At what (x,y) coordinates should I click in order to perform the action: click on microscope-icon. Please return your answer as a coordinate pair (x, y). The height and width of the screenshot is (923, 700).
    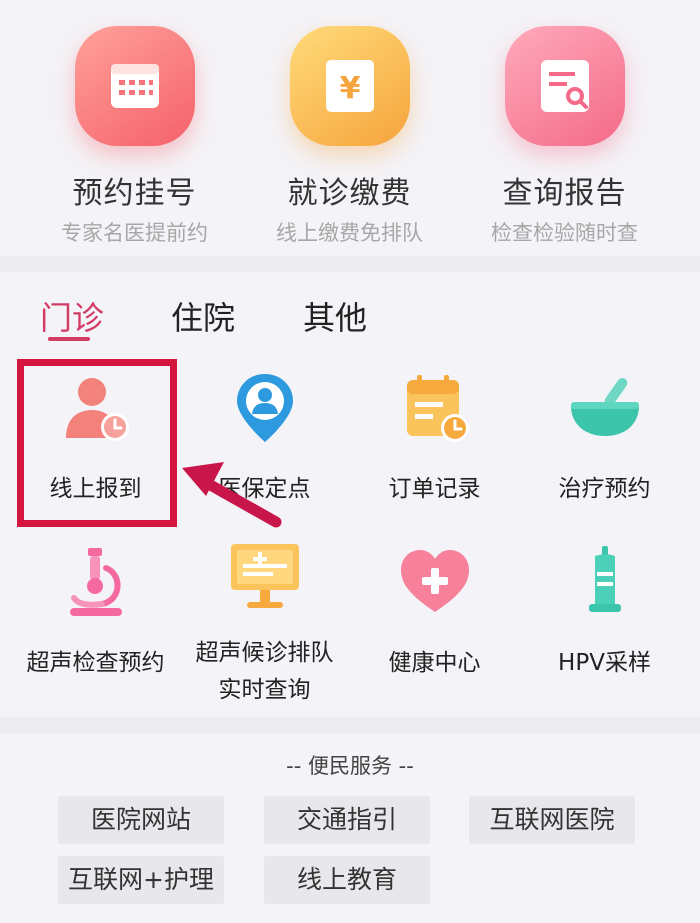
    Looking at the image, I should click on (95, 582).